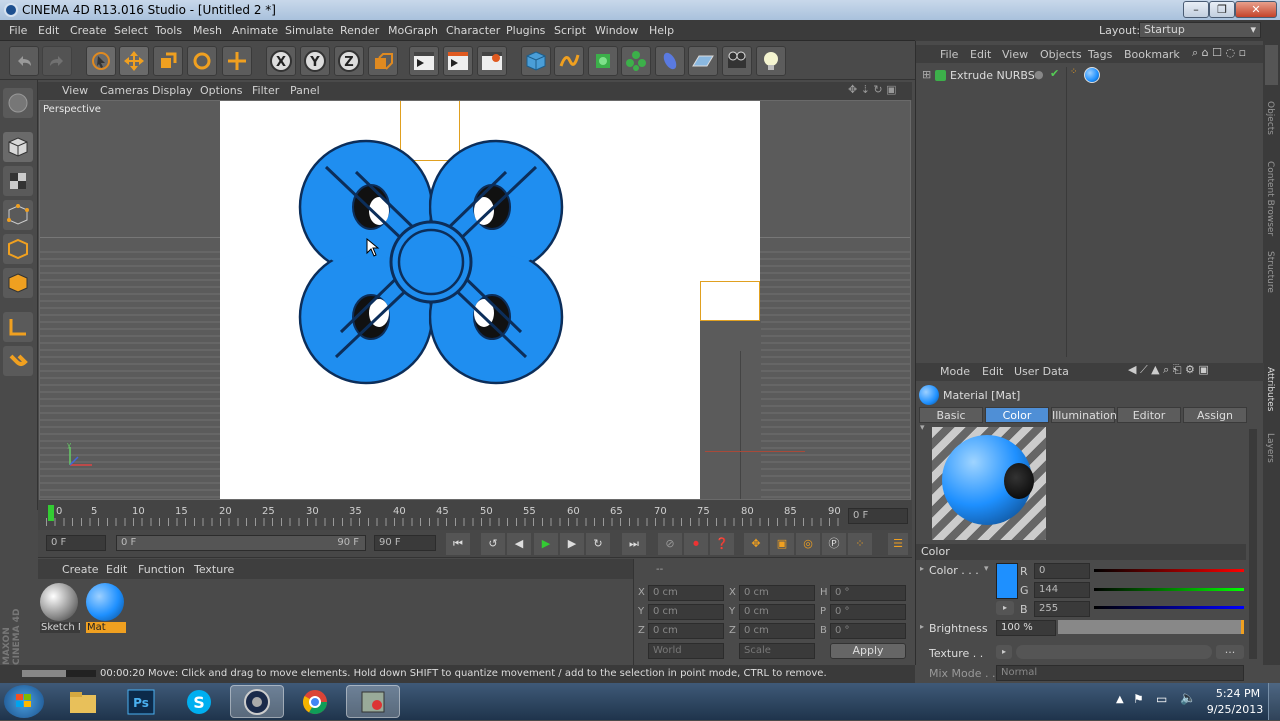  What do you see at coordinates (413, 30) in the screenshot?
I see `menu-mograph: MoGraph` at bounding box center [413, 30].